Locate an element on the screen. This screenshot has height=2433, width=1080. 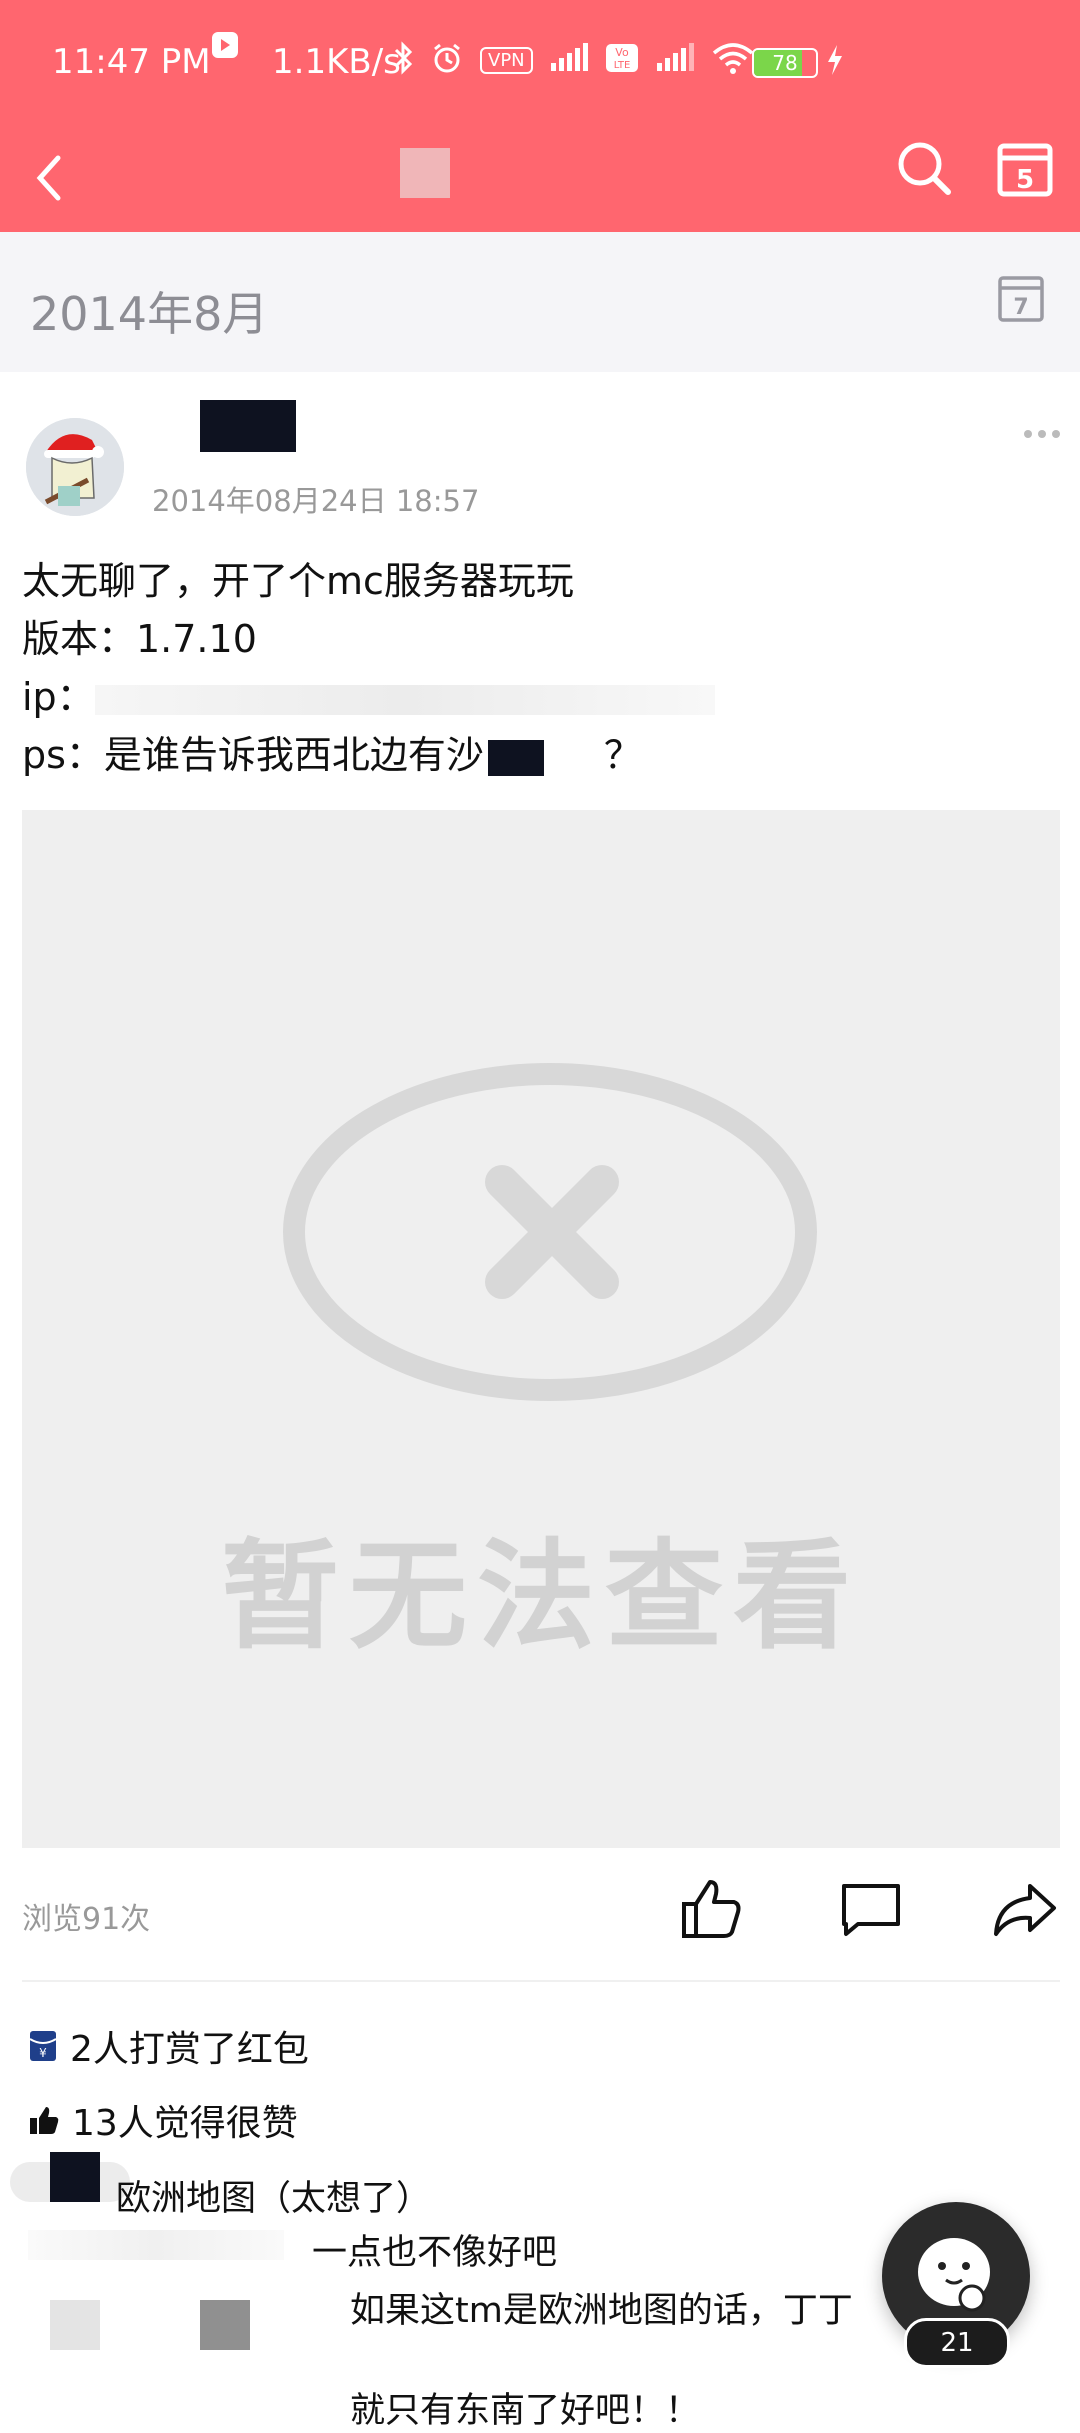
top-navigation: 5 is located at coordinates (540, 180).